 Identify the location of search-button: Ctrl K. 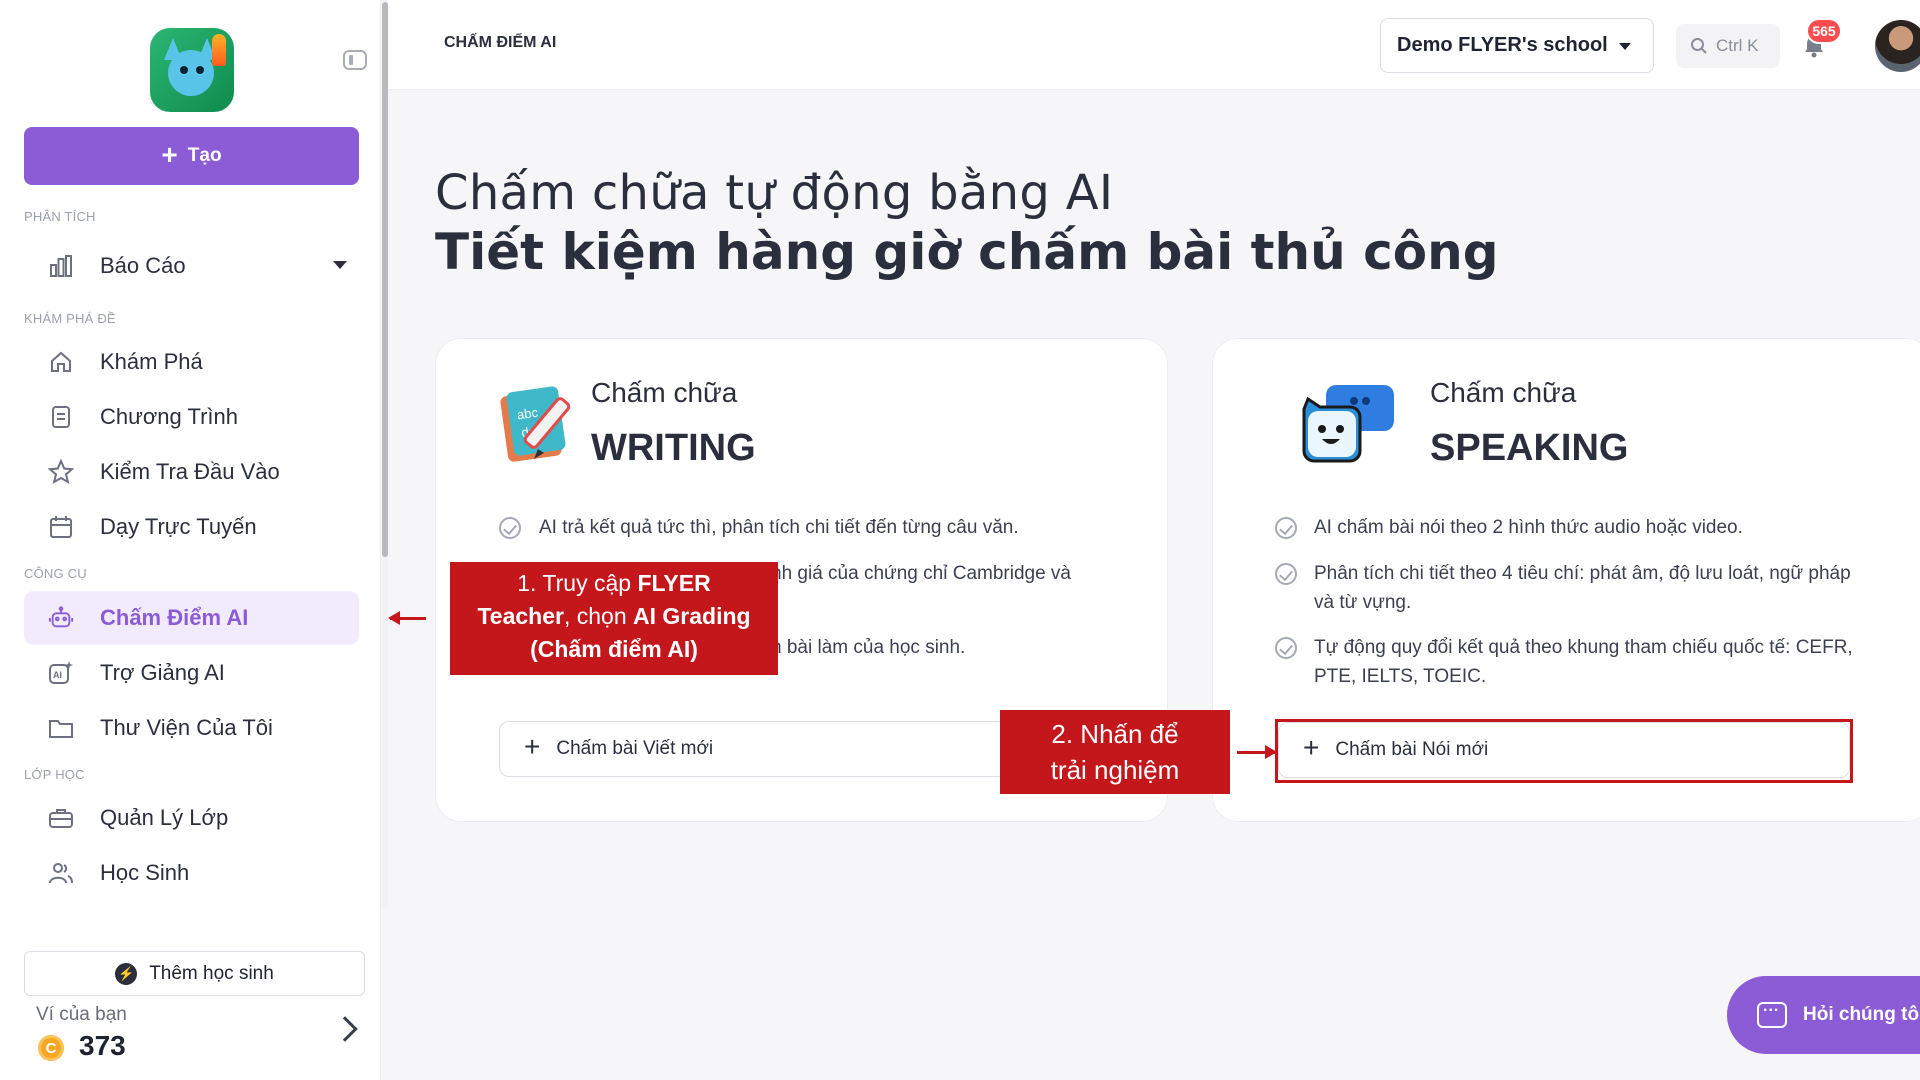
(1728, 46).